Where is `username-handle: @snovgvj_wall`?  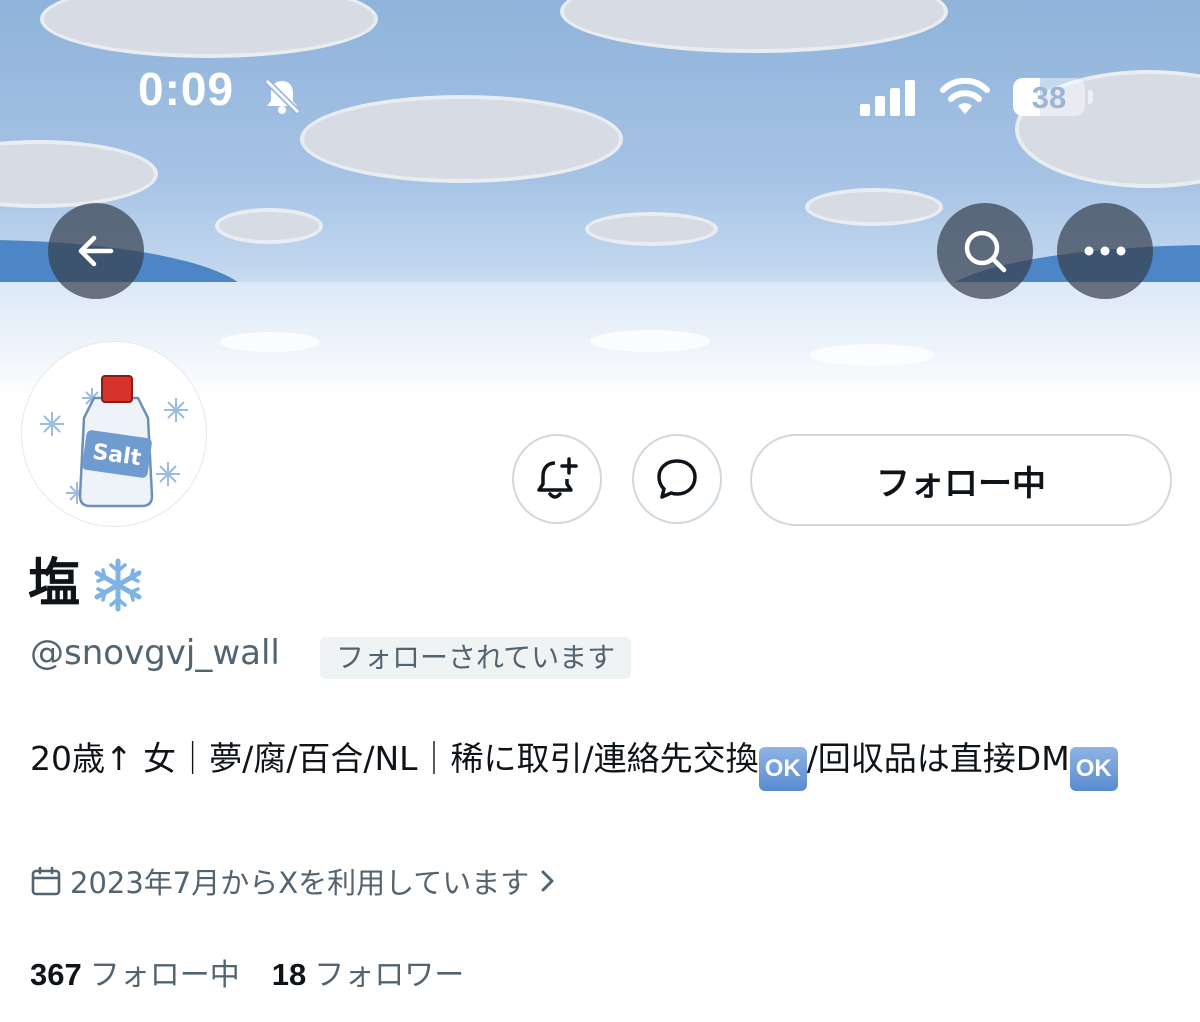
username-handle: @snovgvj_wall is located at coordinates (155, 653).